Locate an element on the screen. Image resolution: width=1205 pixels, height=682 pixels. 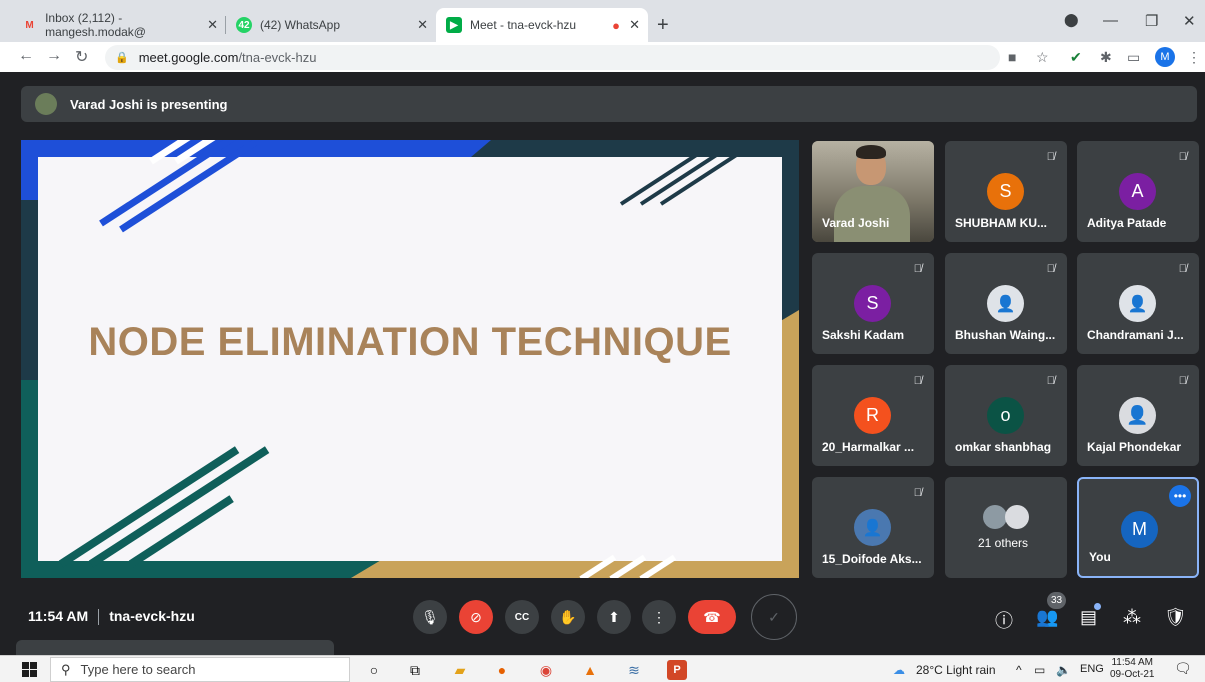
tab-gmail: M Inbox (2,112) - mangesh.modak@ ✕ is located at coordinates (119, 25).